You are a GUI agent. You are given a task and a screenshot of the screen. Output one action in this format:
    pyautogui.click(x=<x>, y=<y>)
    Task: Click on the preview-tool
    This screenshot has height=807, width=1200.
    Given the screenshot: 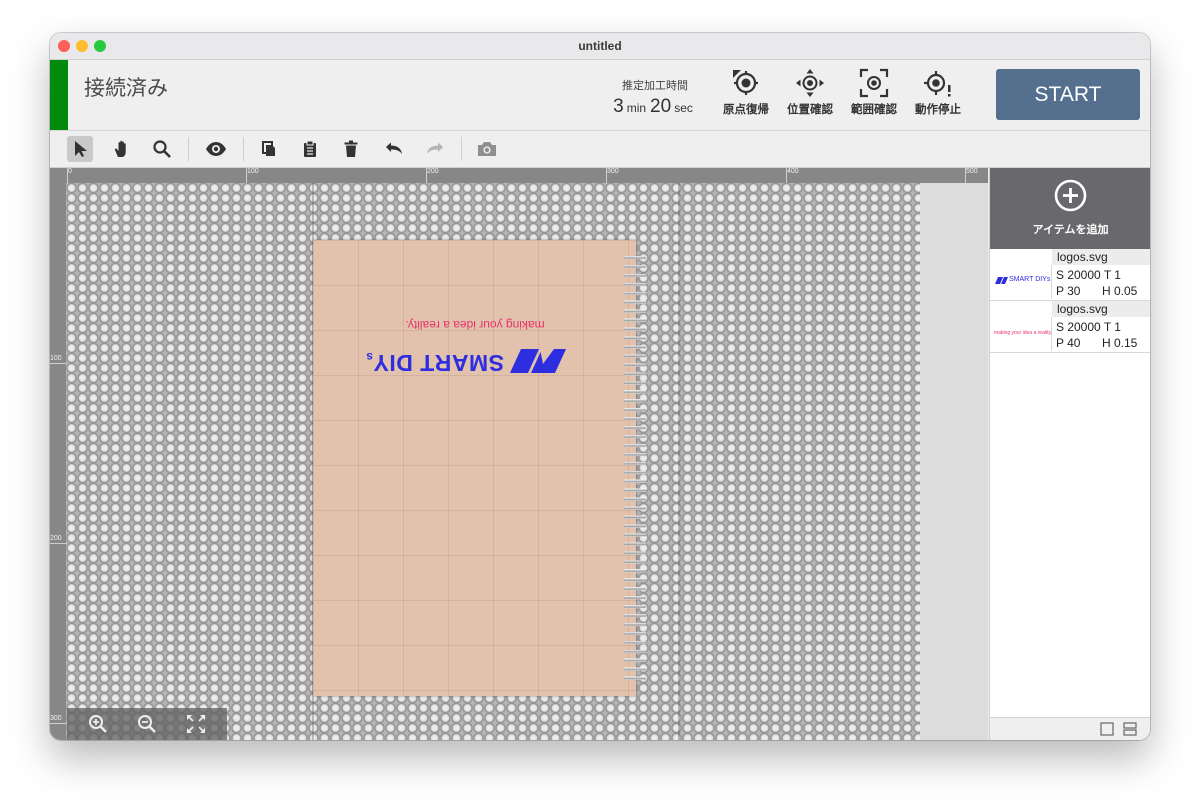 What is the action you would take?
    pyautogui.click(x=216, y=149)
    